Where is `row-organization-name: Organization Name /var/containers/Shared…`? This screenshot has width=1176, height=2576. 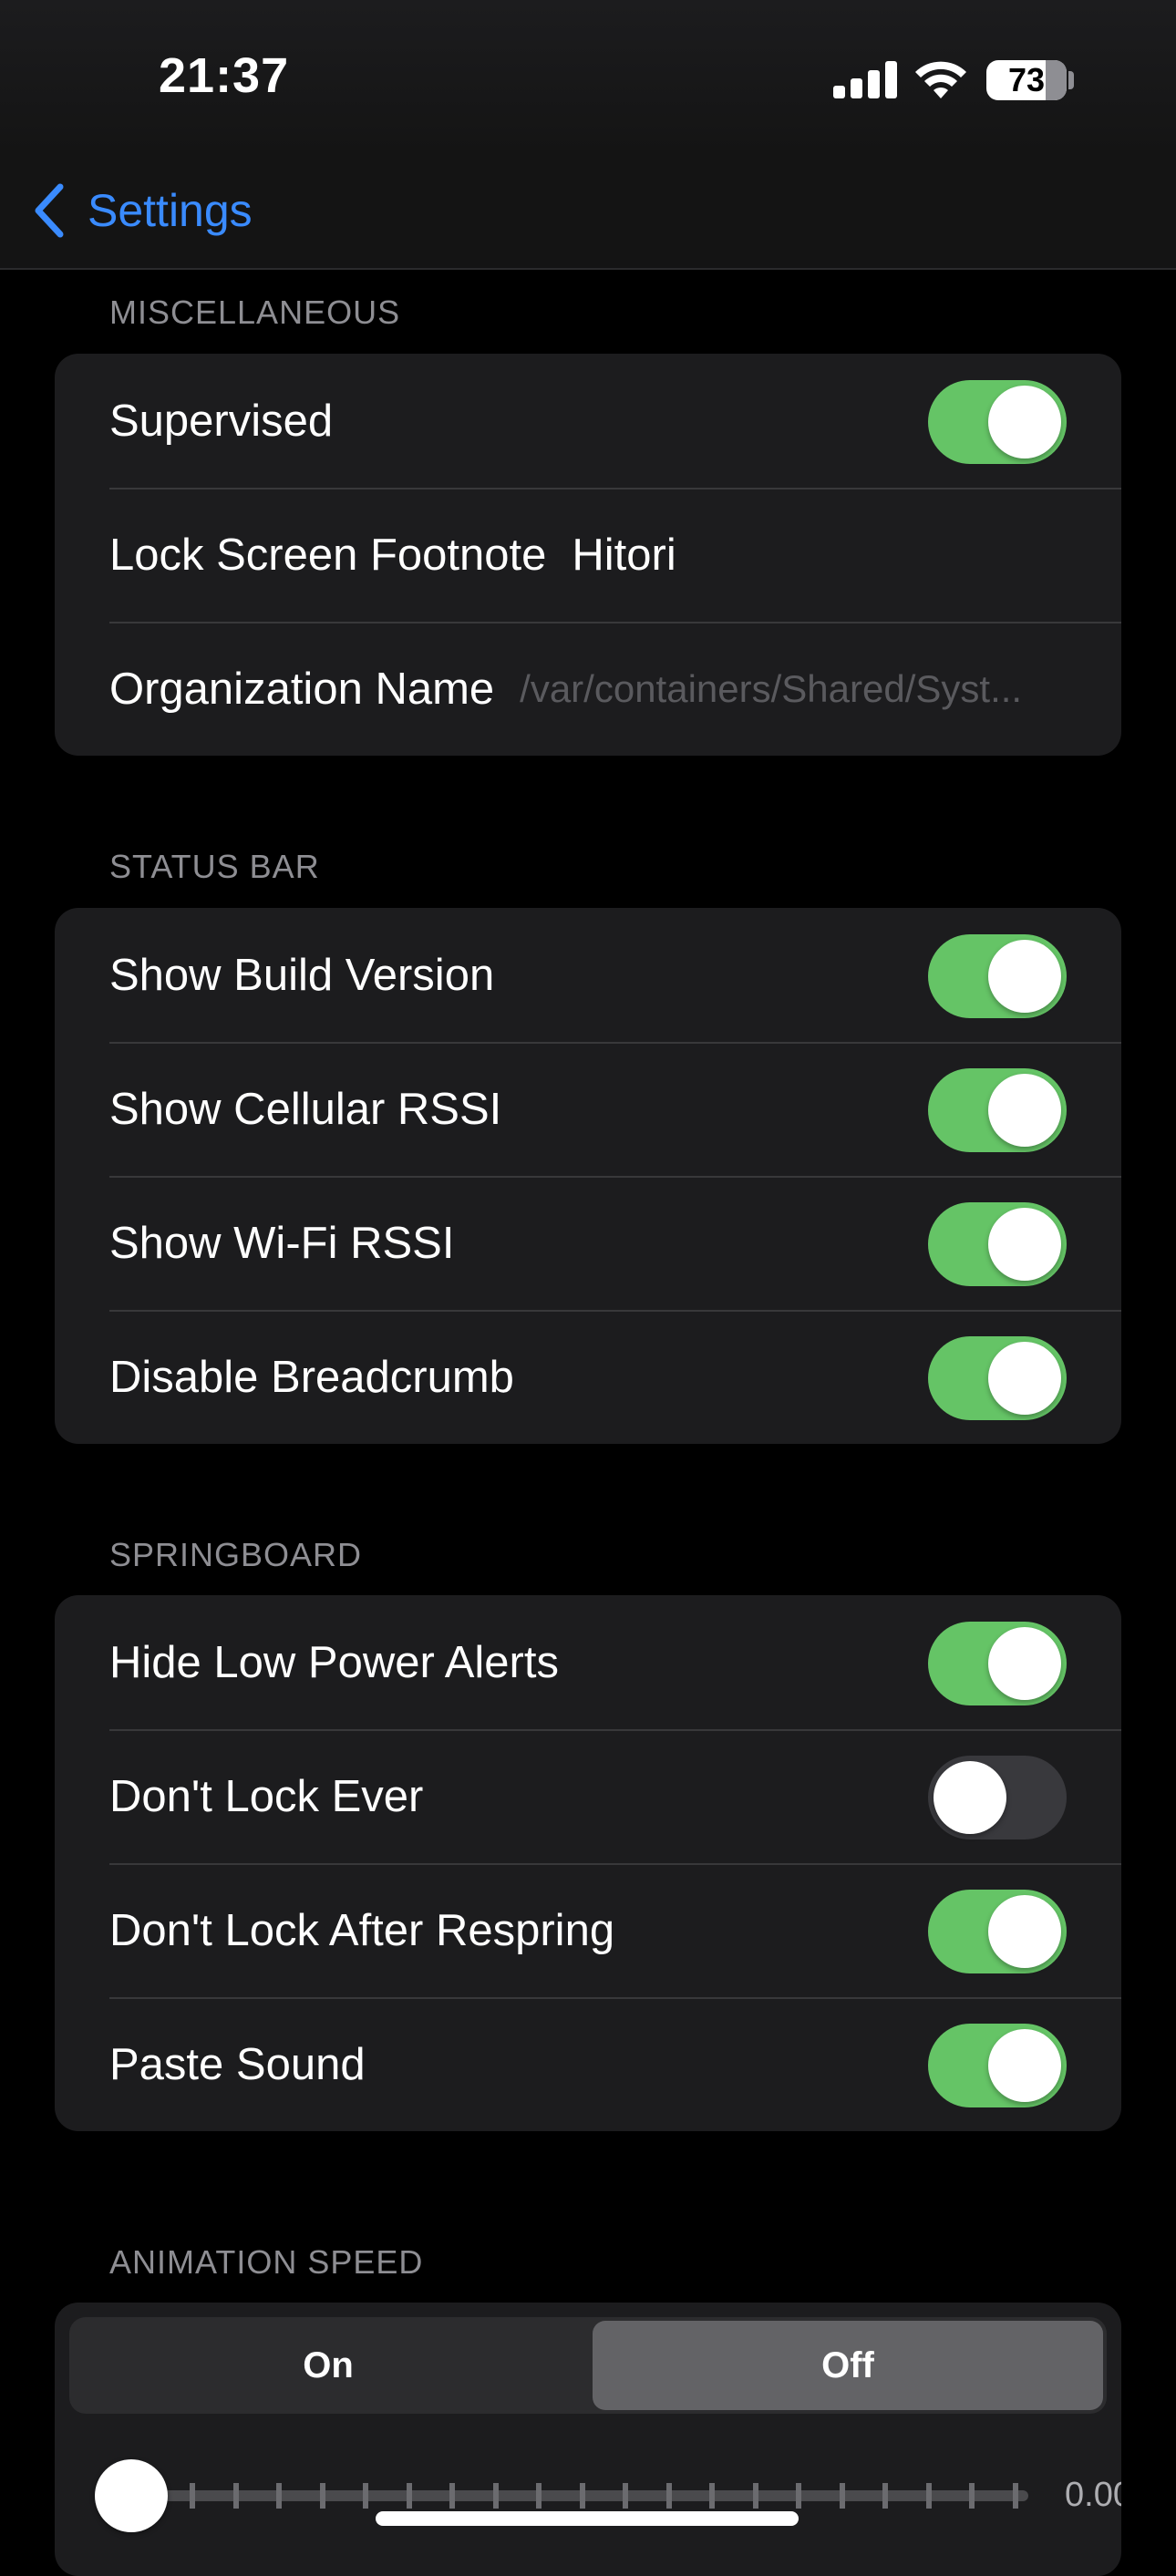
row-organization-name: Organization Name /var/containers/Shared… is located at coordinates (588, 689).